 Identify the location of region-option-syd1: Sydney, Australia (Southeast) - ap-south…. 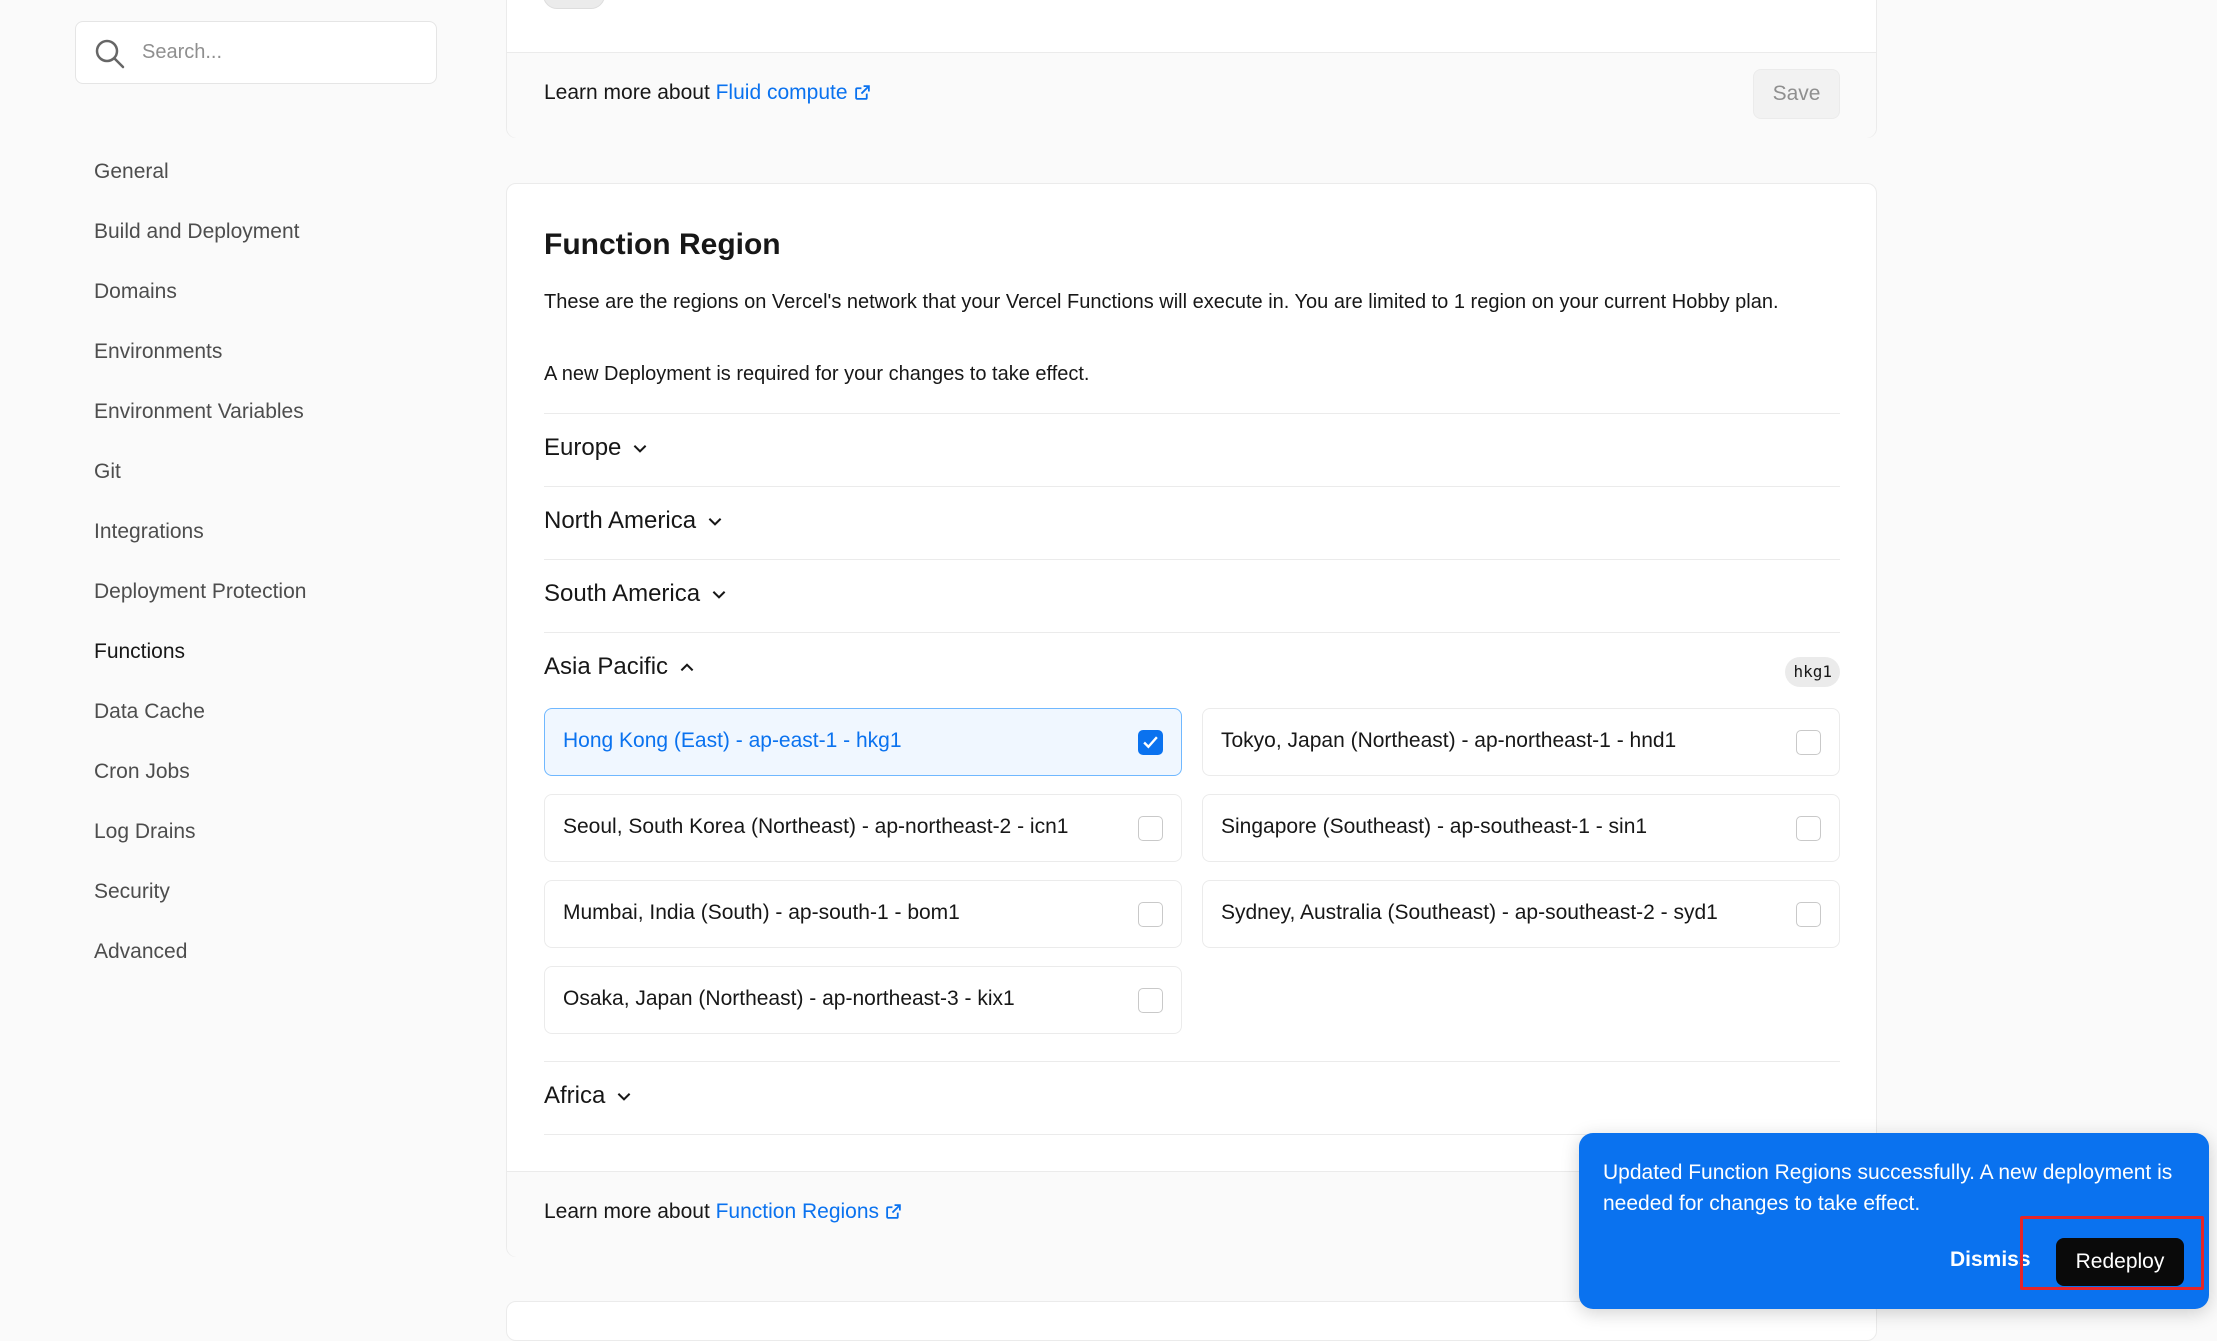
(1521, 914).